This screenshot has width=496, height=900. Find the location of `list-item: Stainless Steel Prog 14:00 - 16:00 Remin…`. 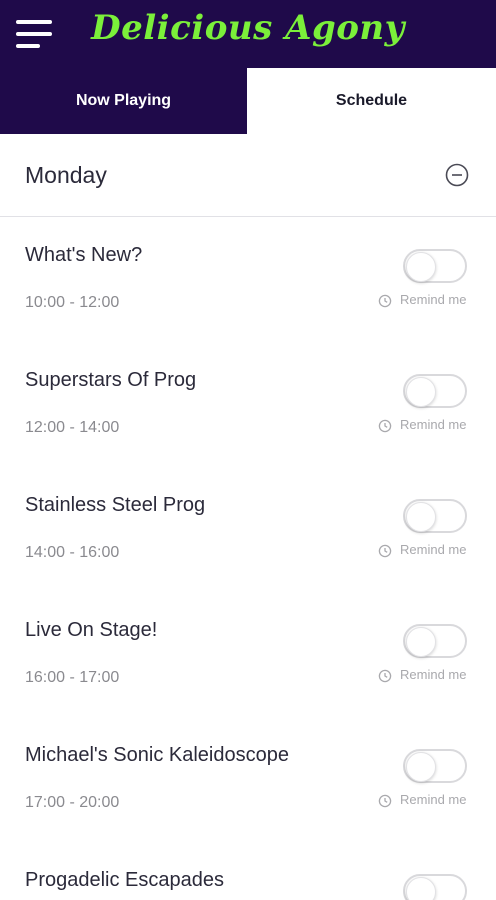

list-item: Stainless Steel Prog 14:00 - 16:00 Remin… is located at coordinates (248, 556).